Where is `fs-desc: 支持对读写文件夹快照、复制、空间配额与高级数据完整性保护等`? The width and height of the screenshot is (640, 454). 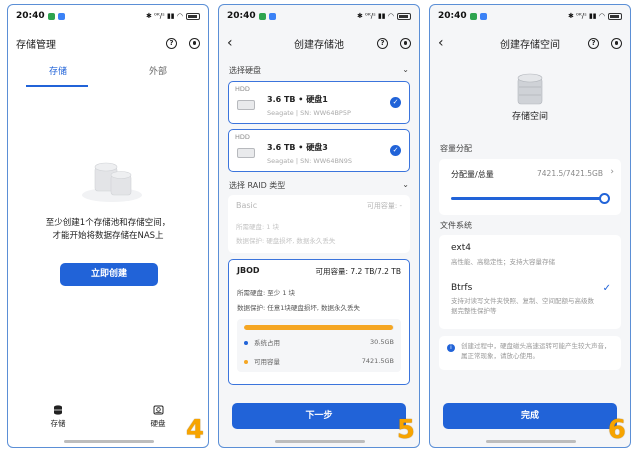 fs-desc: 支持对读写文件夹快照、复制、空间配额与高级数据完整性保护等 is located at coordinates (522, 306).